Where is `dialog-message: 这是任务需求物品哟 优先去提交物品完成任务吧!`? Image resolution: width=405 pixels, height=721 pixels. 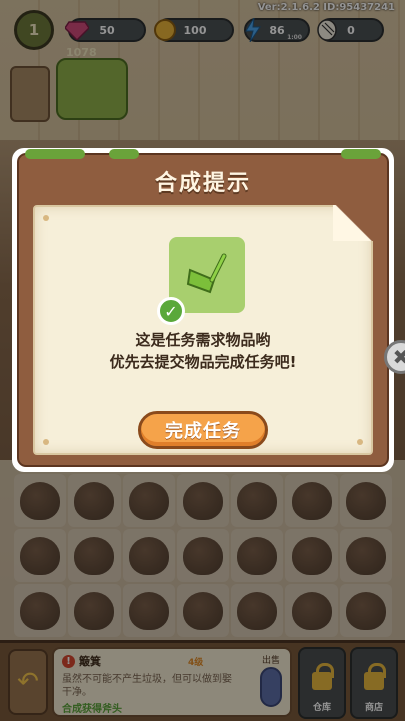 dialog-message: 这是任务需求物品哟 优先去提交物品完成任务吧! is located at coordinates (203, 351).